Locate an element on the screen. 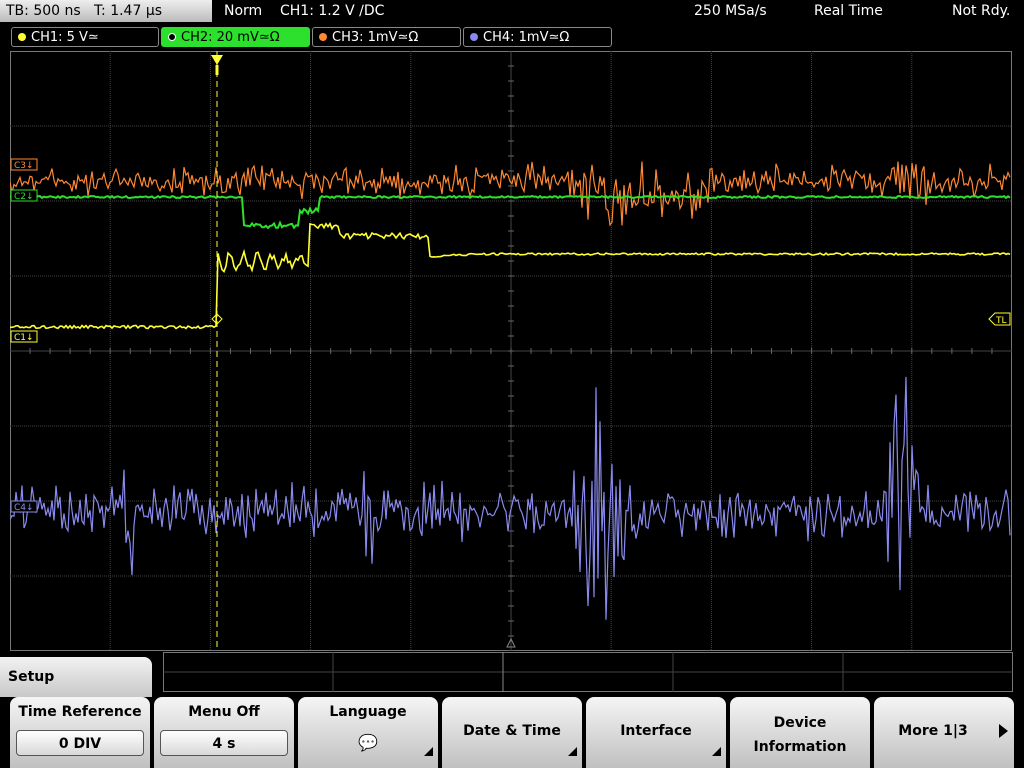 Image resolution: width=1024 pixels, height=768 pixels. channel-4-label: CH4: 1mV≃Ω is located at coordinates (526, 37).